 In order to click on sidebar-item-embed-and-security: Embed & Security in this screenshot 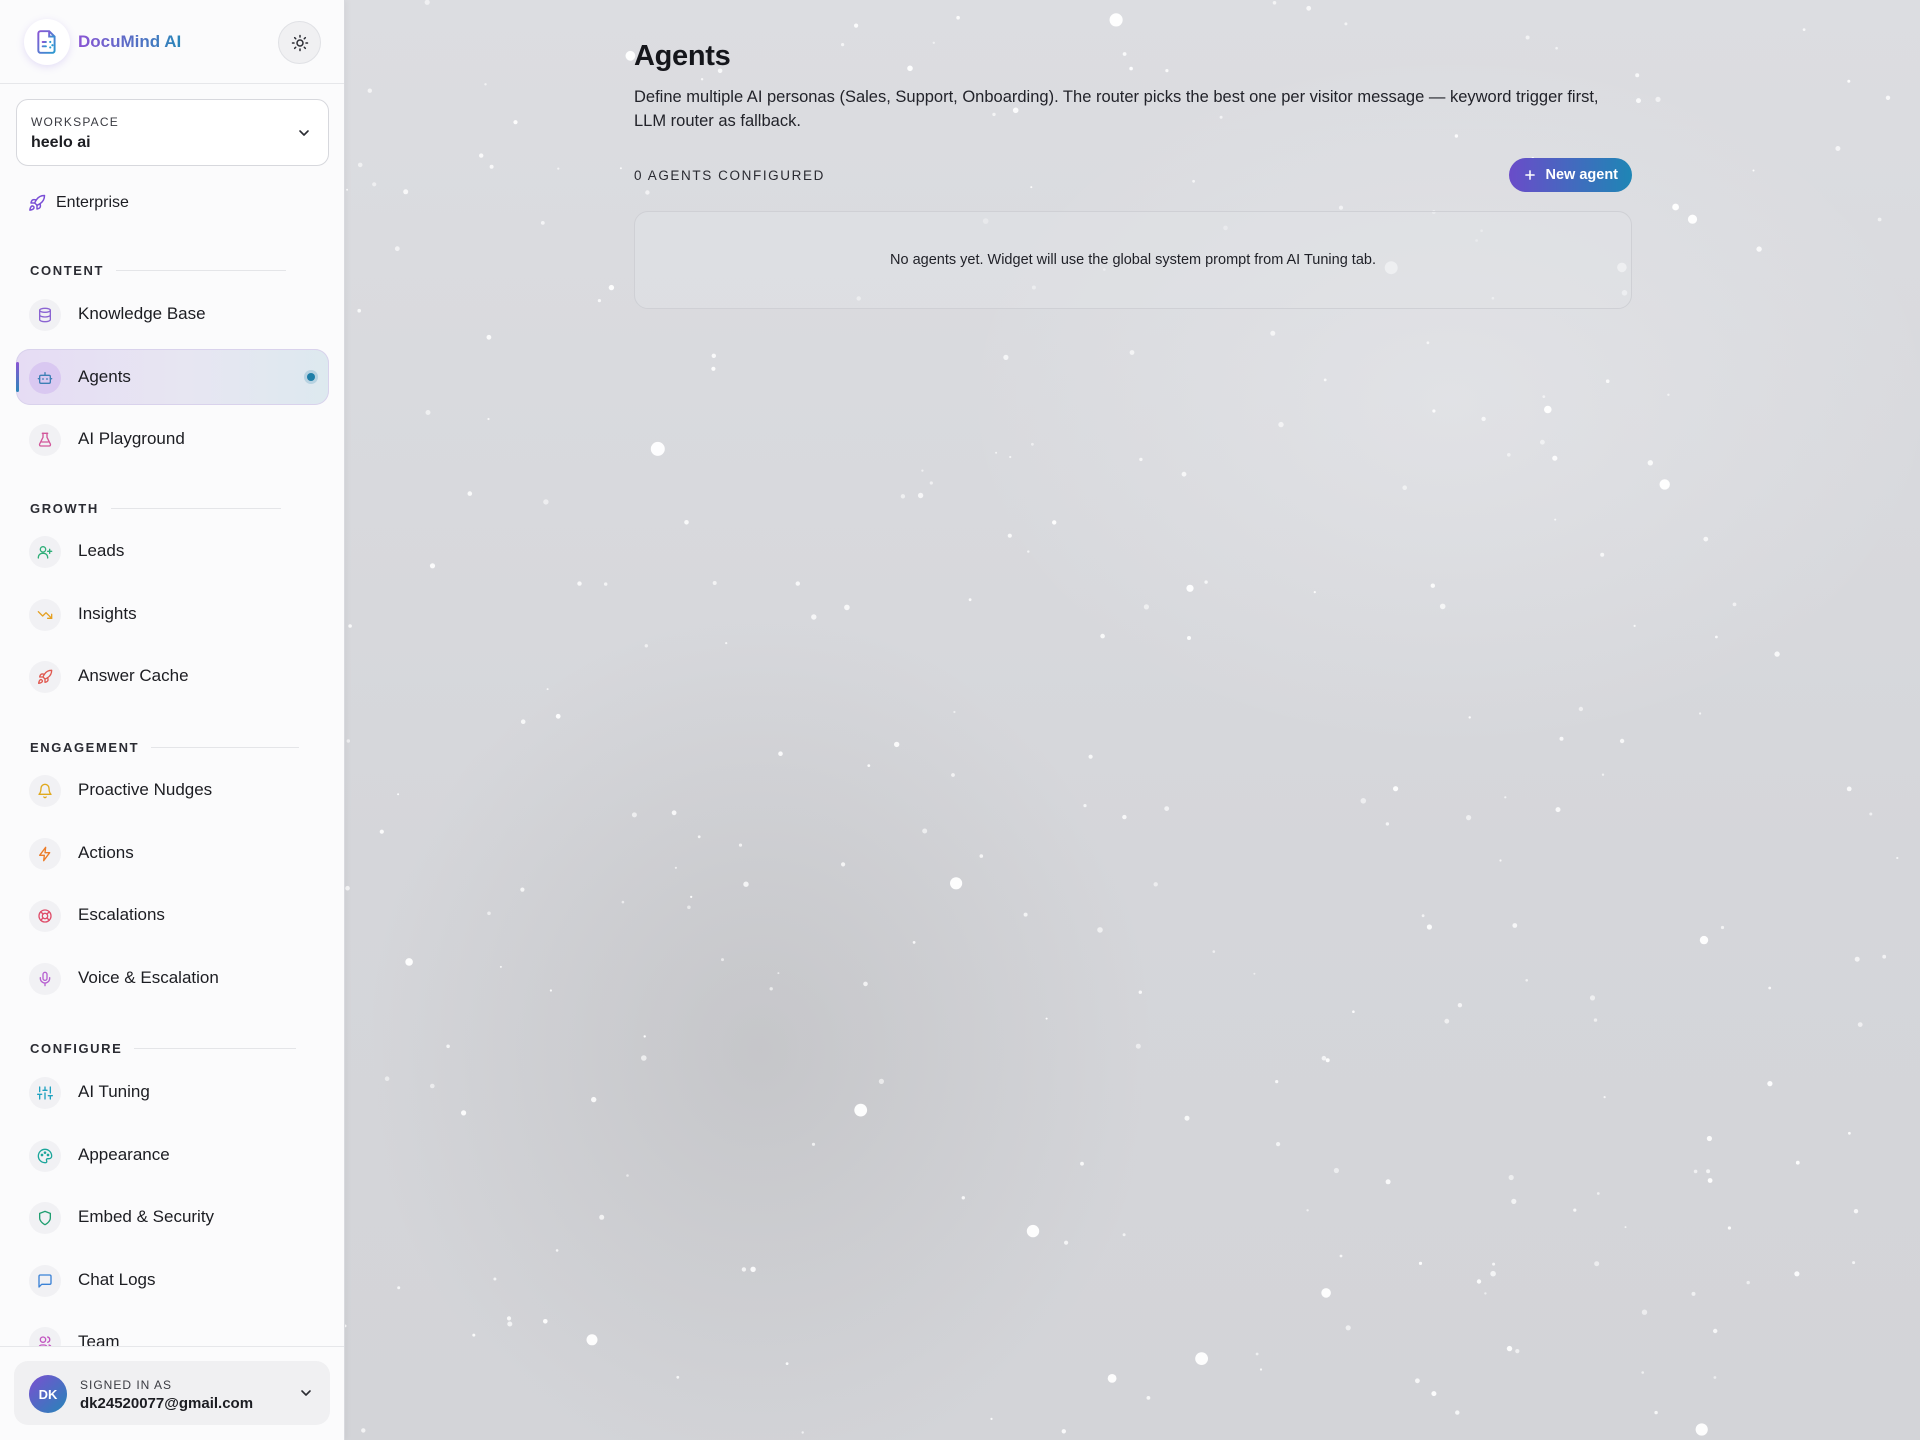, I will do `click(172, 1217)`.